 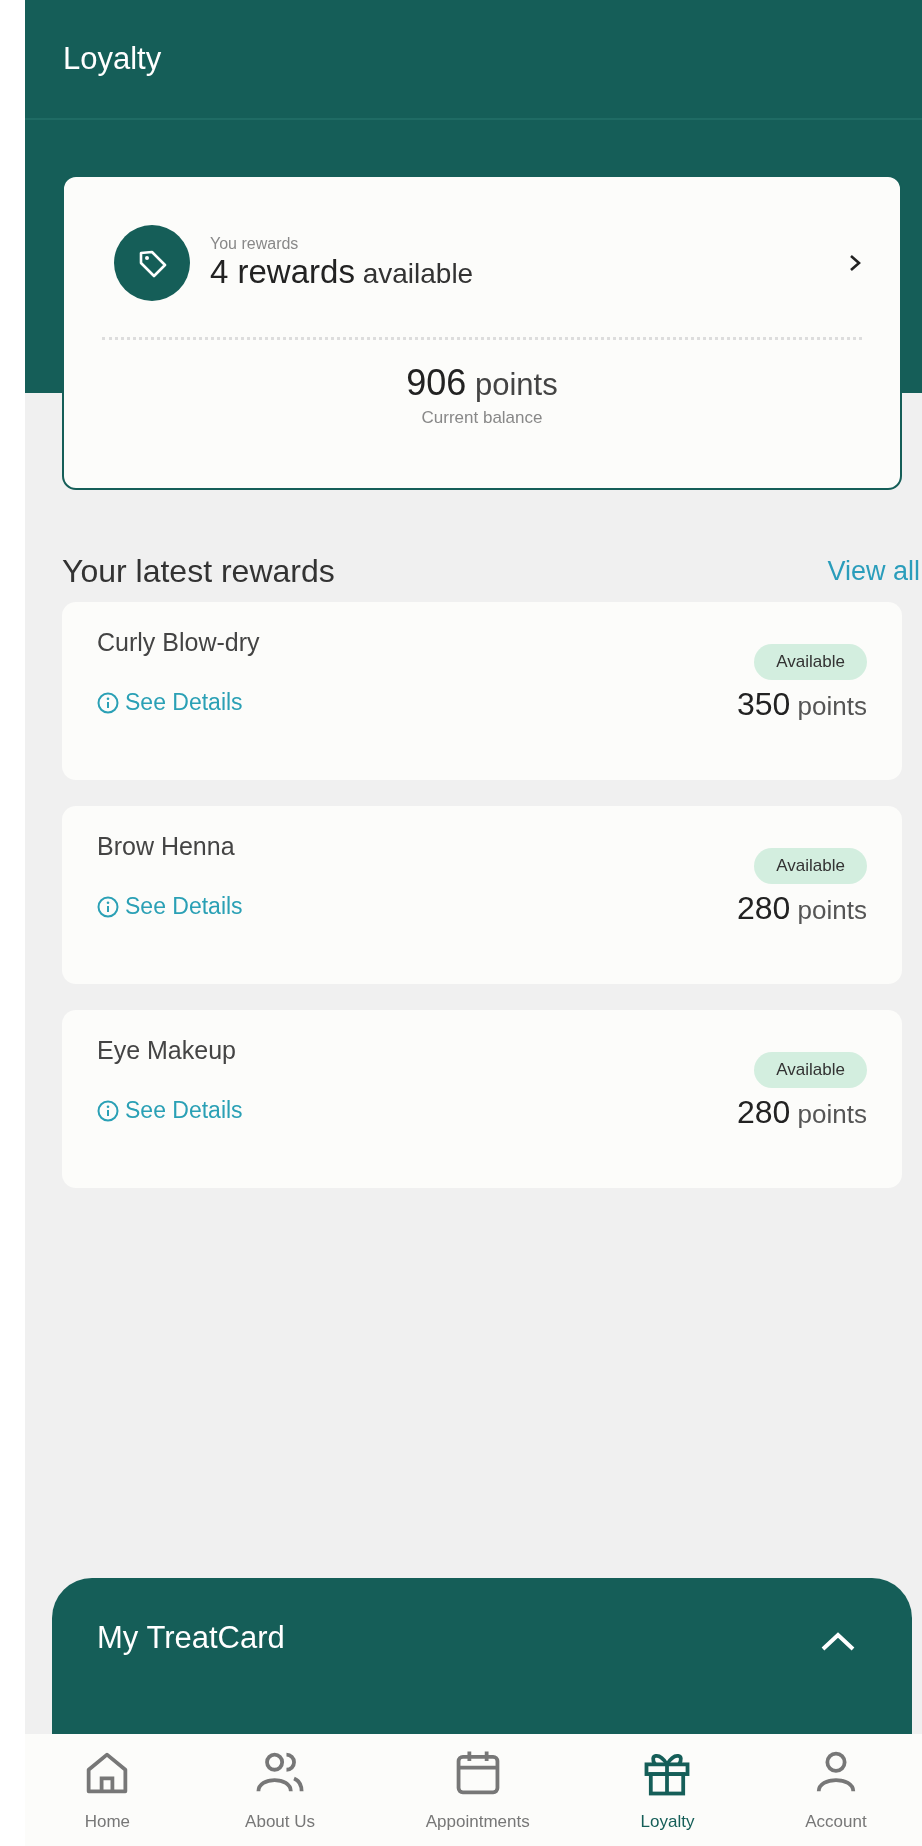 What do you see at coordinates (166, 846) in the screenshot?
I see `reward-name: Brow Henna` at bounding box center [166, 846].